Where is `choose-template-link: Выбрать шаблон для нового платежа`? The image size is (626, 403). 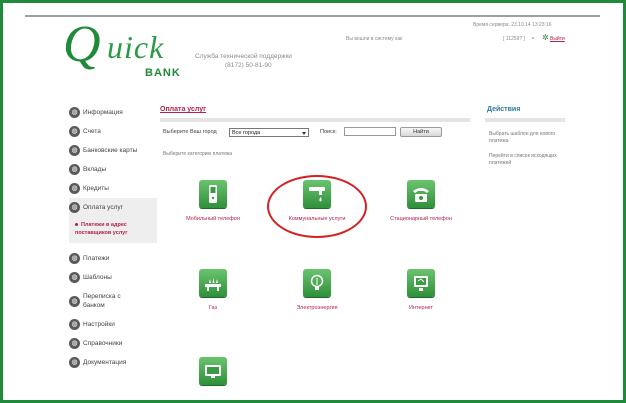
choose-template-link: Выбрать шаблон для нового платежа is located at coordinates (525, 138).